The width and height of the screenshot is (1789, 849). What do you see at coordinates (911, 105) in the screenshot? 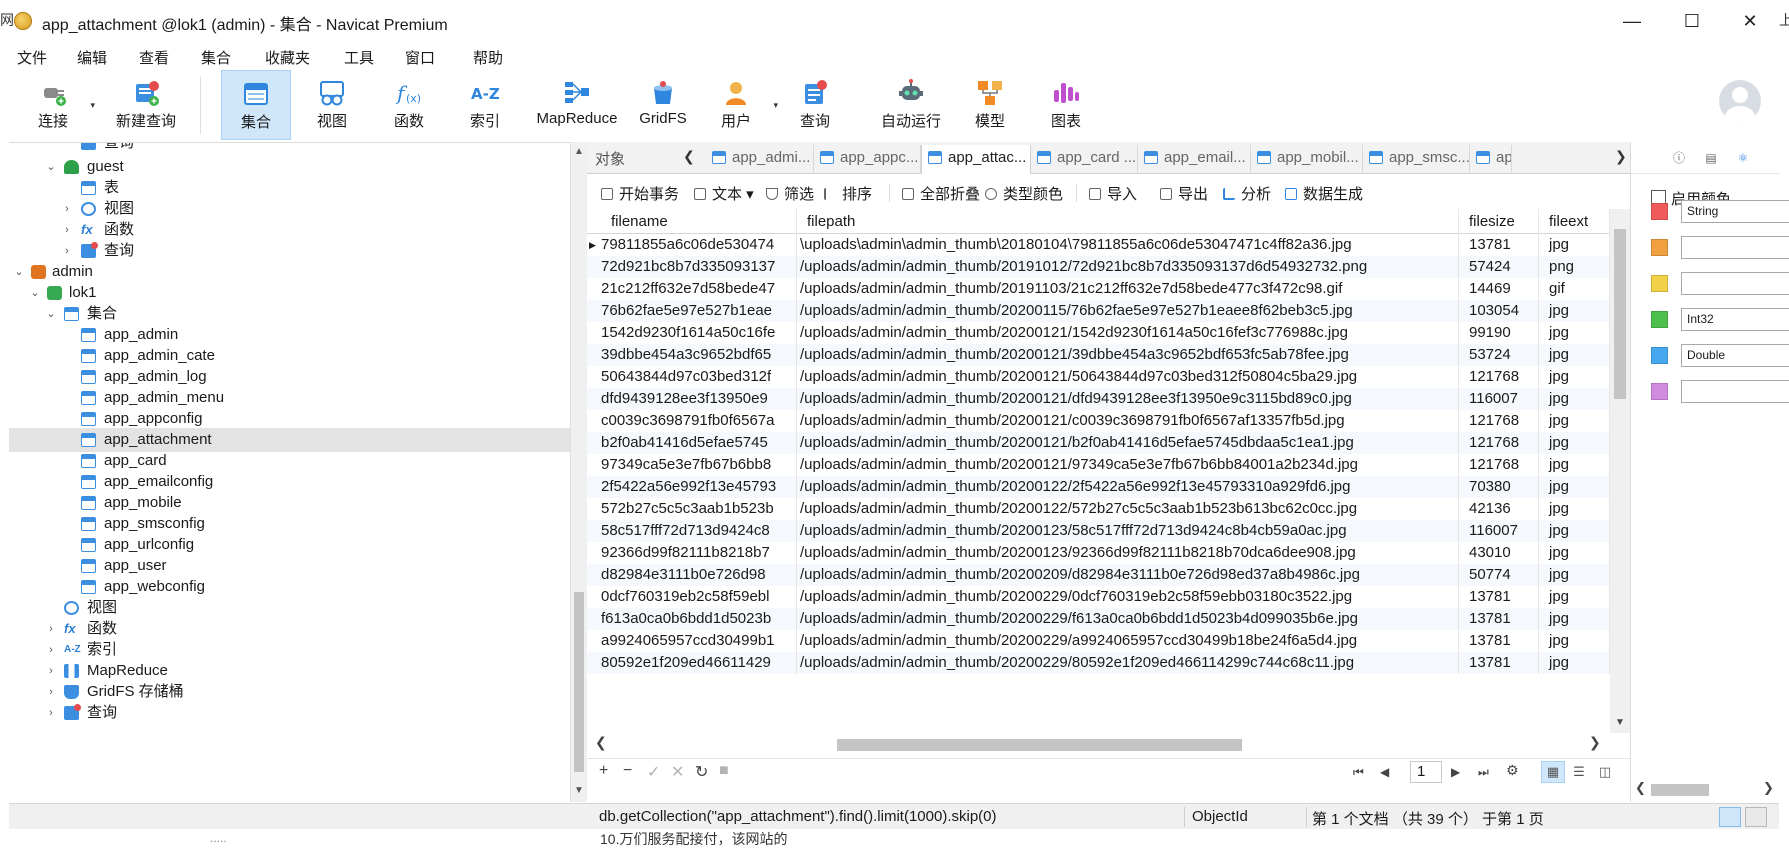
I see `toolbar-automation-button: 自动运行` at bounding box center [911, 105].